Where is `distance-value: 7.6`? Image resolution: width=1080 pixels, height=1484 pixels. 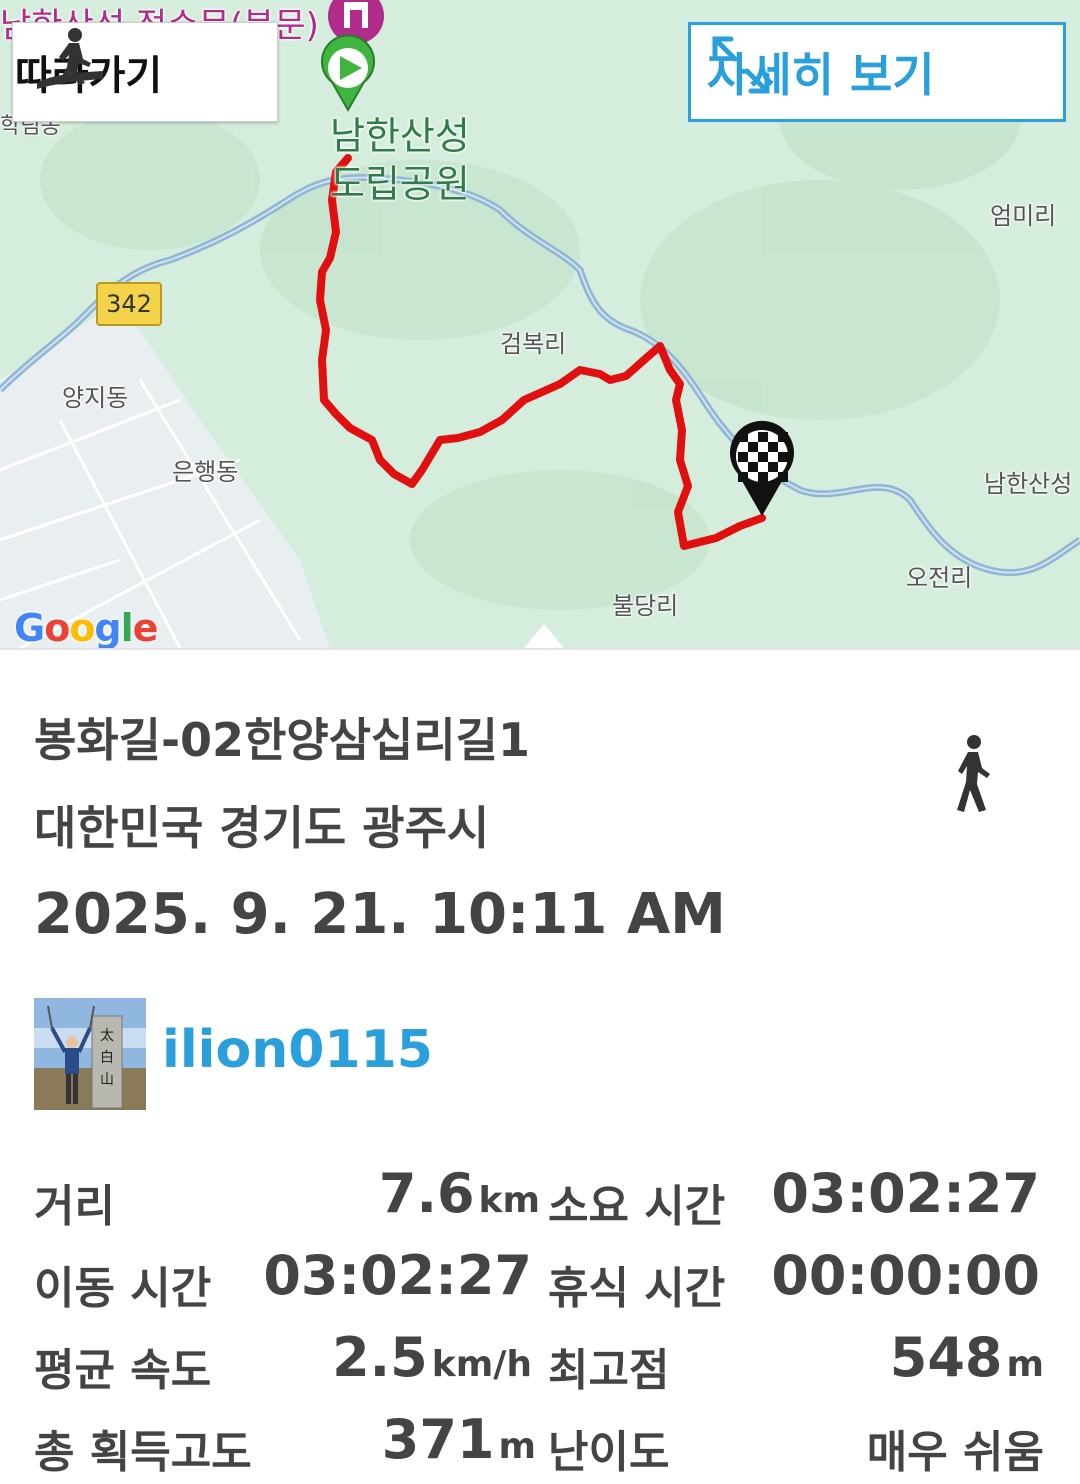
distance-value: 7.6 is located at coordinates (426, 1193).